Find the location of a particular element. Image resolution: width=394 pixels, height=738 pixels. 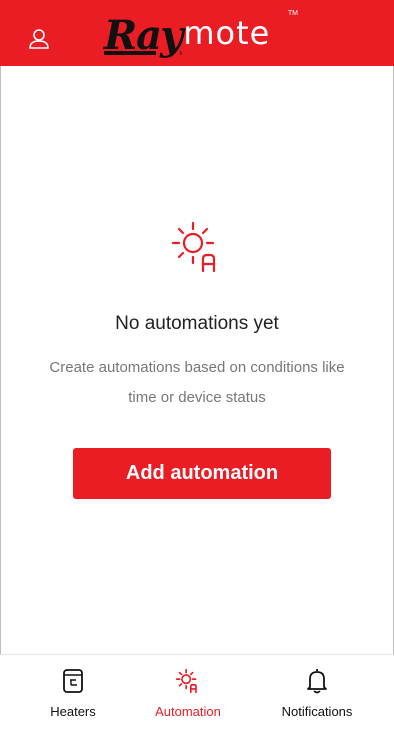

logo-trademark: TM is located at coordinates (292, 13).